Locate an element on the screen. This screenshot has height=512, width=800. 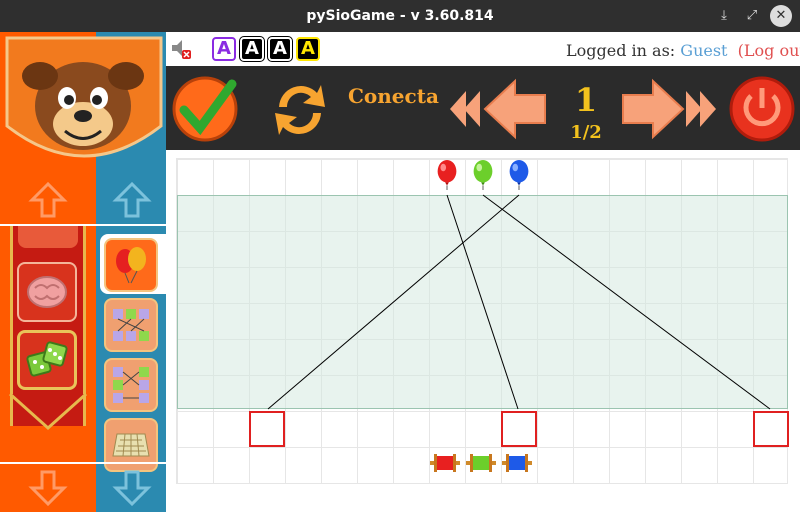
category-scroll-up-button is located at coordinates (48, 200).